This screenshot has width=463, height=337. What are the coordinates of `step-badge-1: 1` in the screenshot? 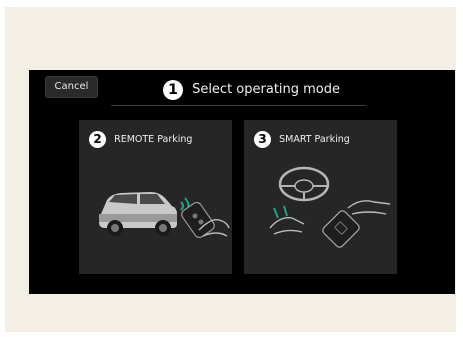 It's located at (172, 89).